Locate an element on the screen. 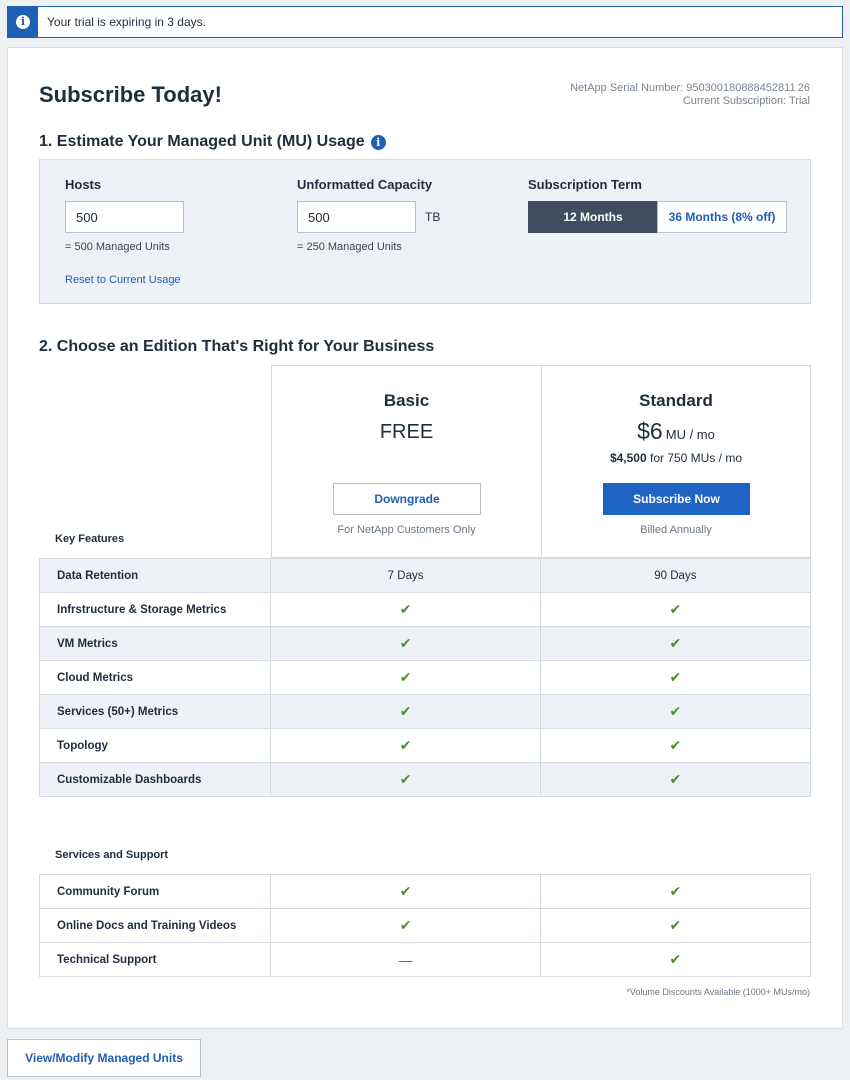 The height and width of the screenshot is (1080, 850). standard-note: Billed Annually is located at coordinates (676, 530).